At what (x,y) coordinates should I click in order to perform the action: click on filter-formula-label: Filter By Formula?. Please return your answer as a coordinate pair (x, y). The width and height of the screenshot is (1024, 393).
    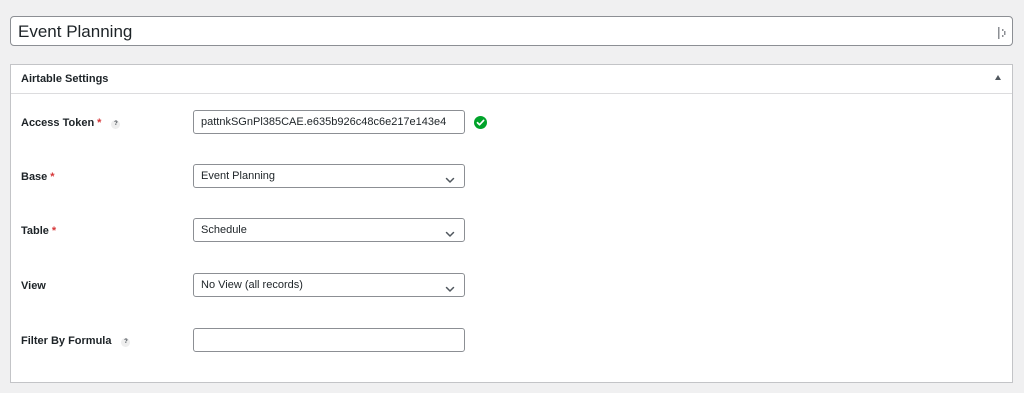
    Looking at the image, I should click on (76, 341).